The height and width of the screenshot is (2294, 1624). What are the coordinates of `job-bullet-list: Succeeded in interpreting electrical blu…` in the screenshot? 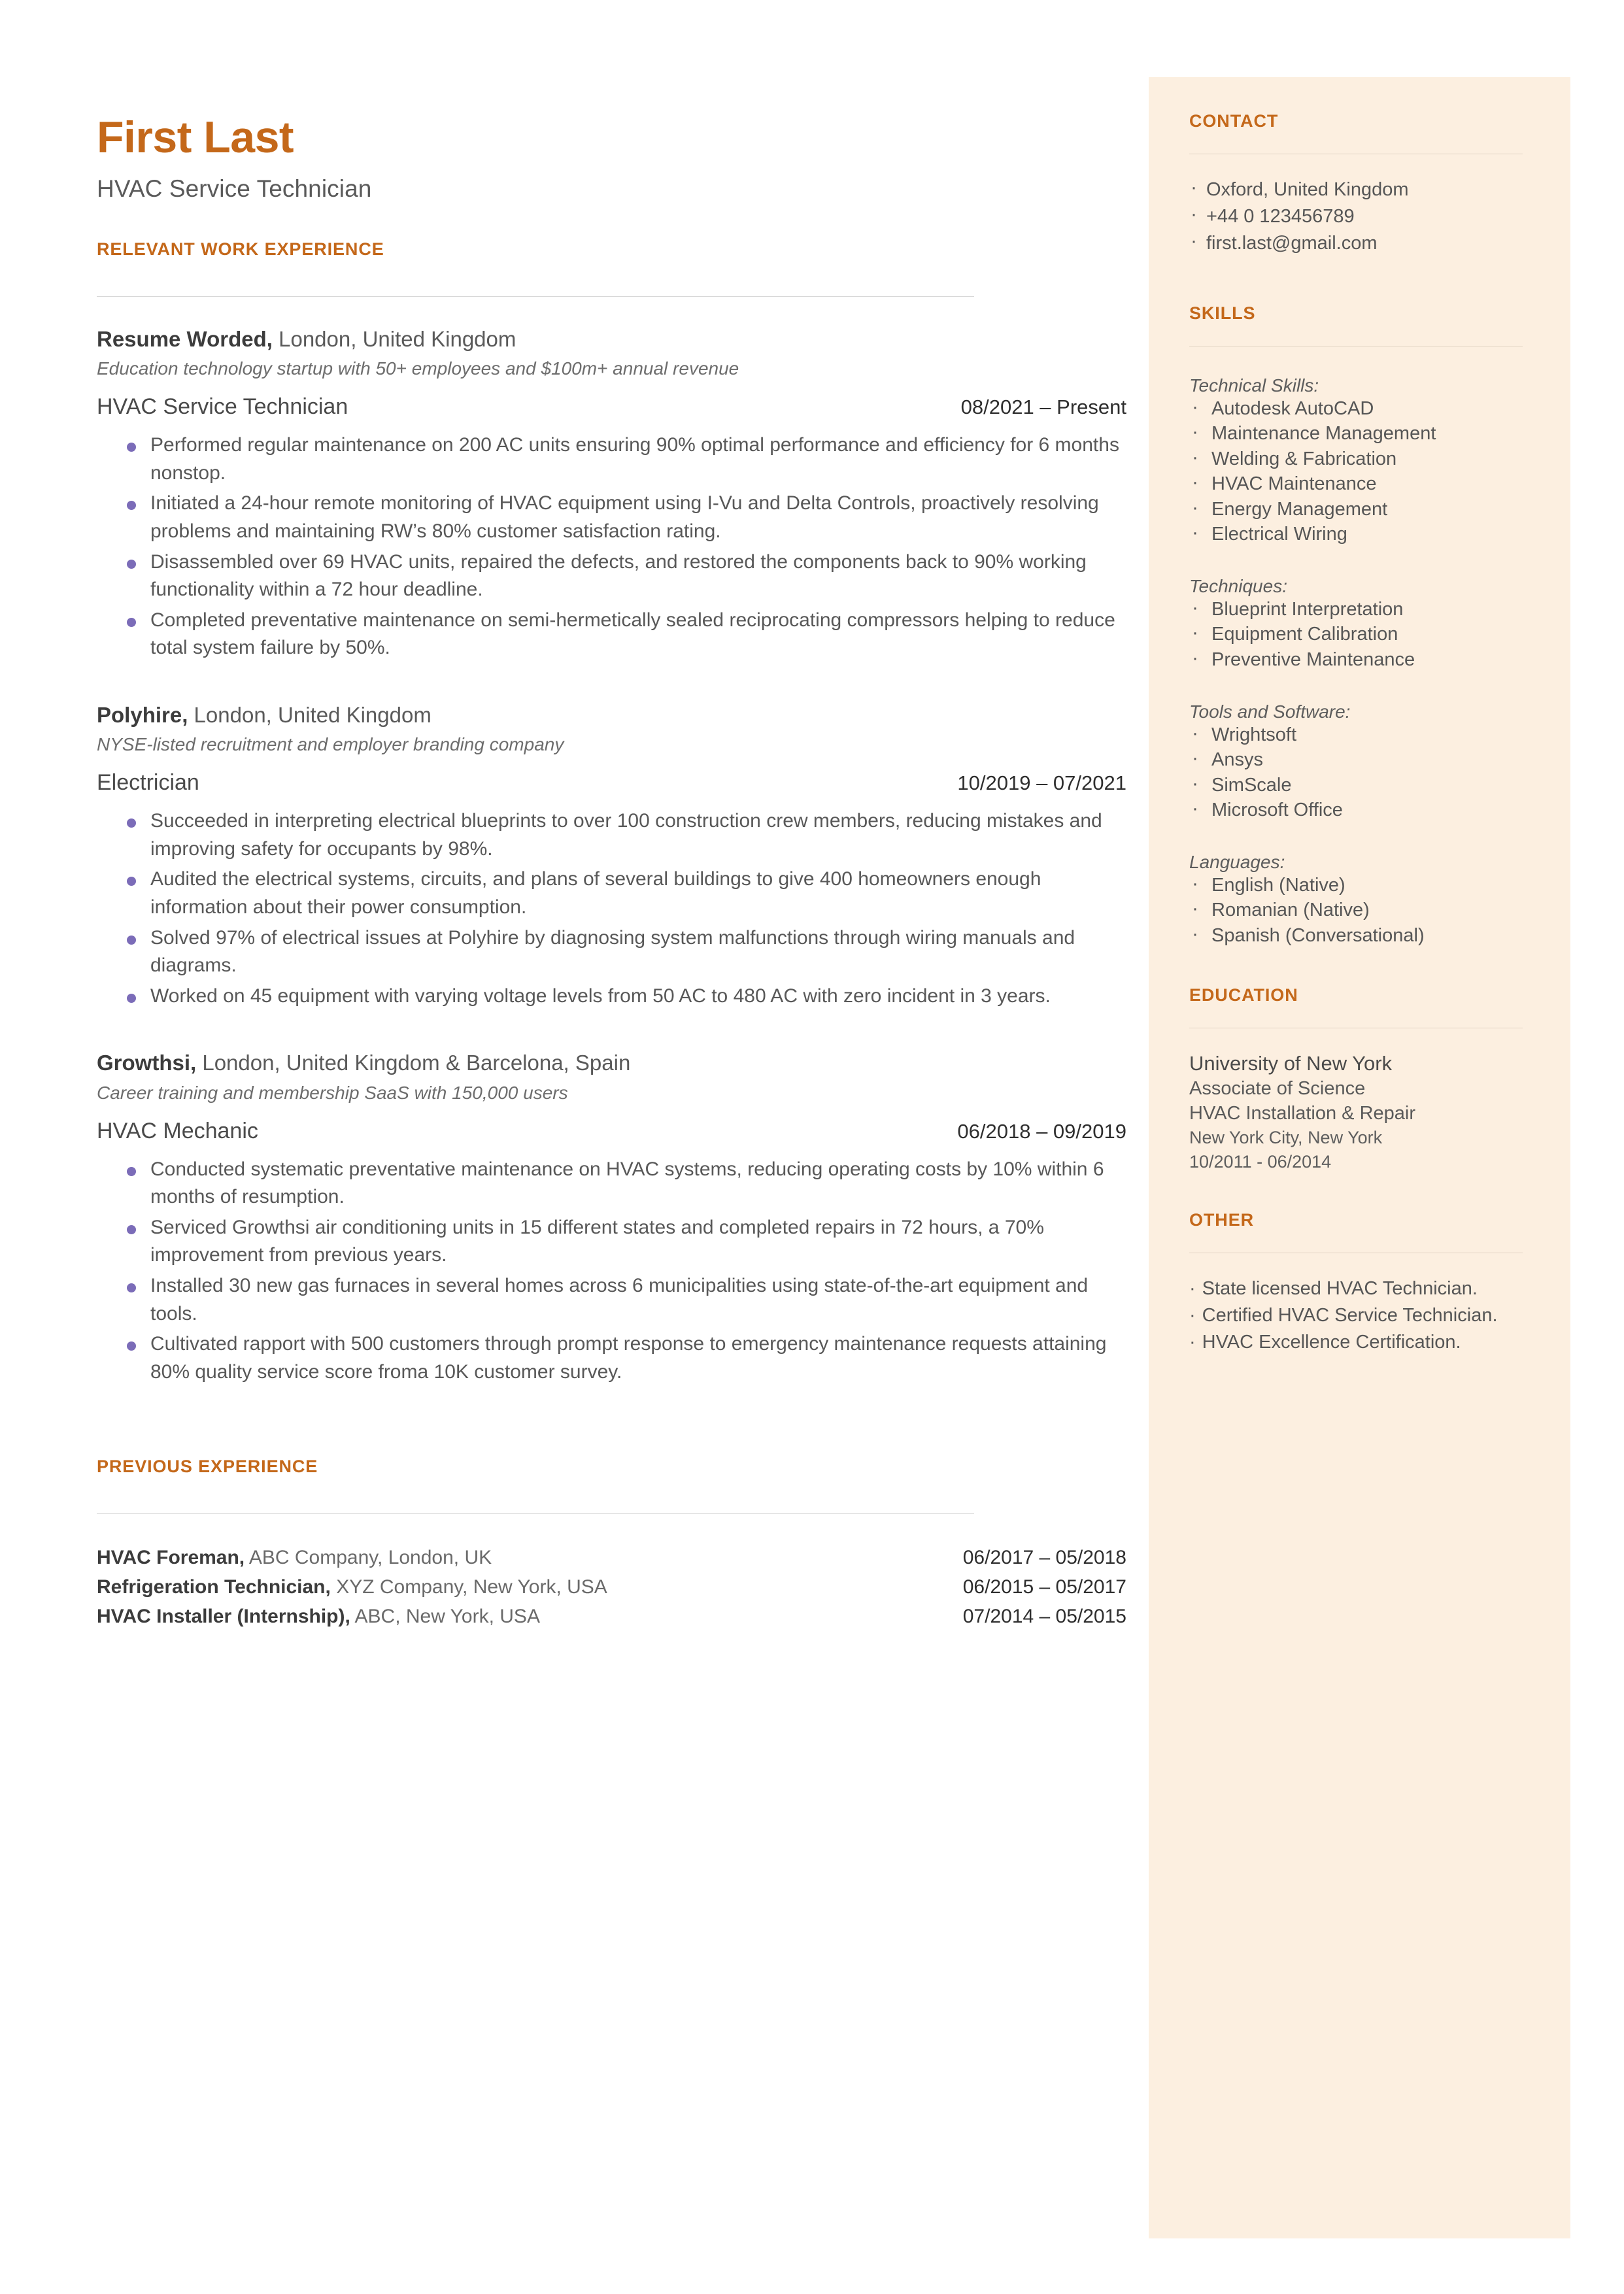 It's located at (611, 903).